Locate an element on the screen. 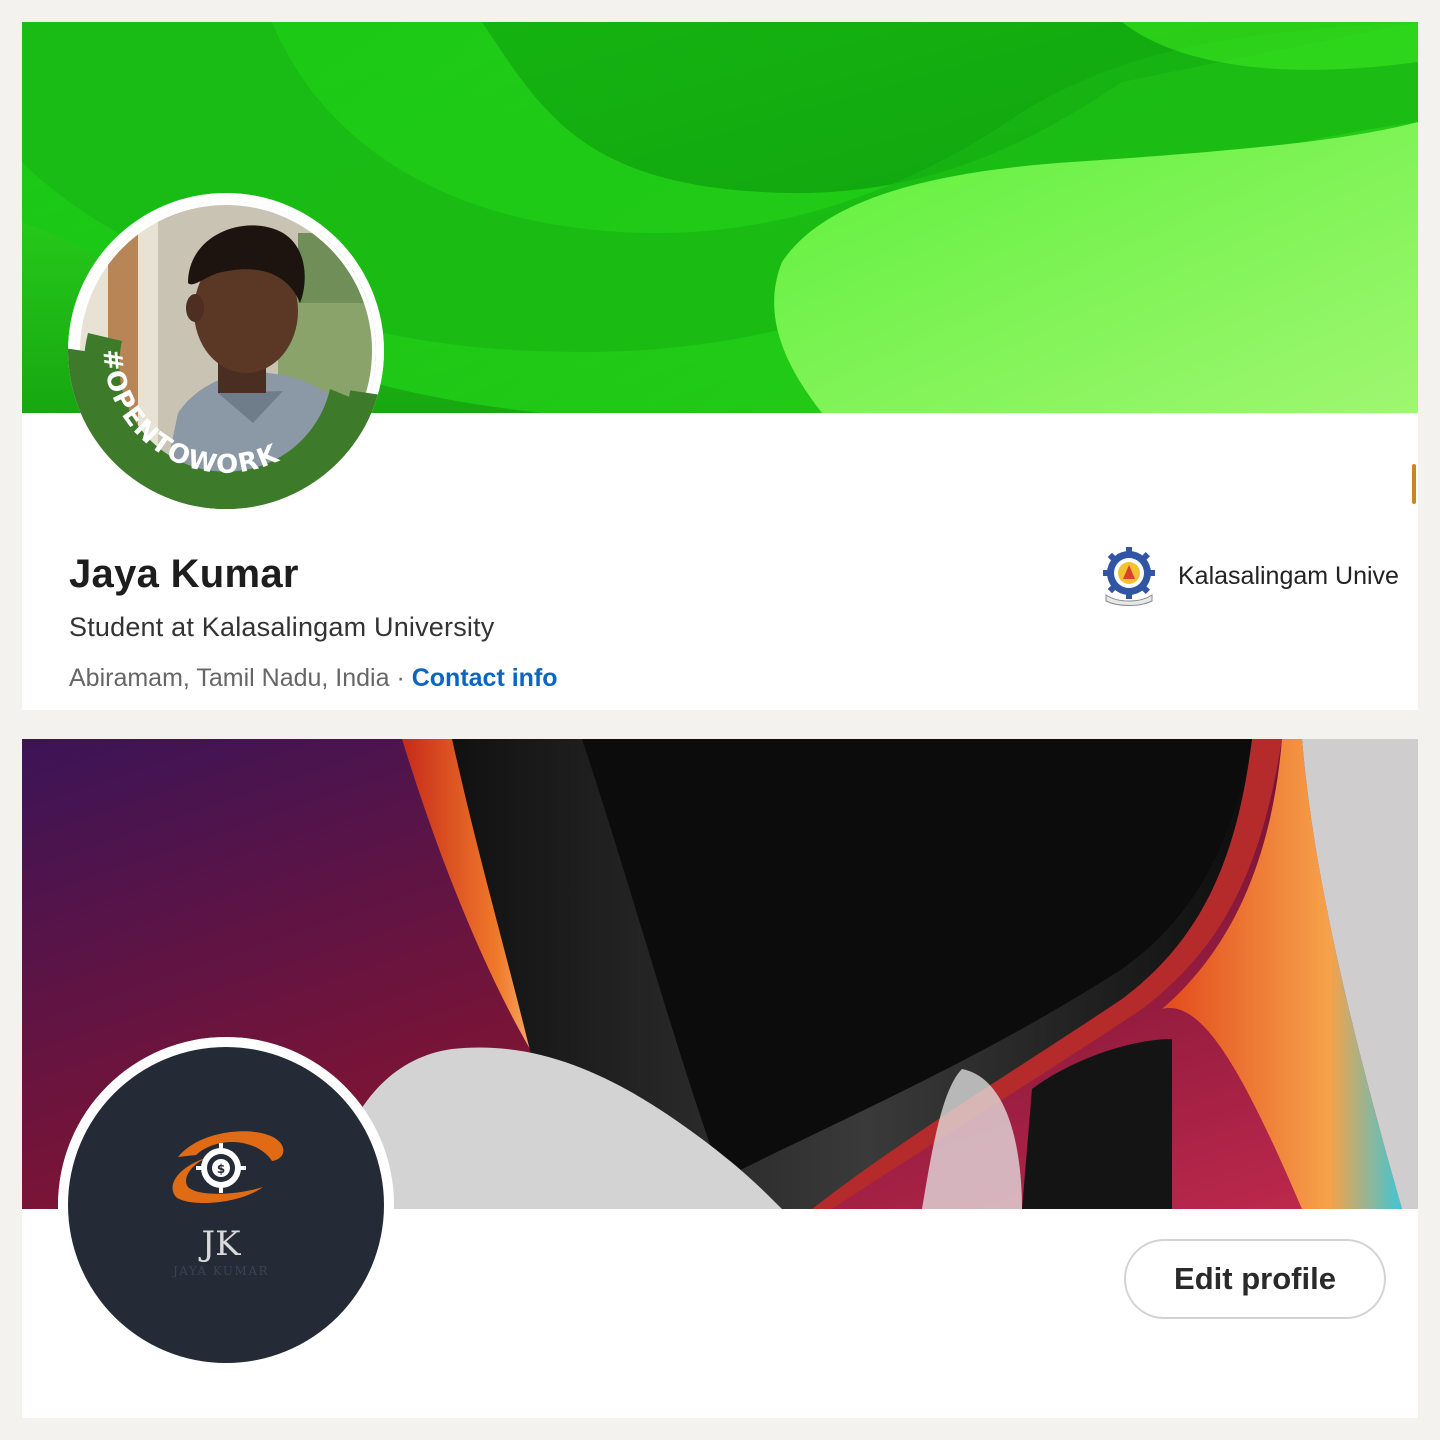 The image size is (1440, 1440). profile-headline: Student at Kalasalingam University is located at coordinates (282, 627).